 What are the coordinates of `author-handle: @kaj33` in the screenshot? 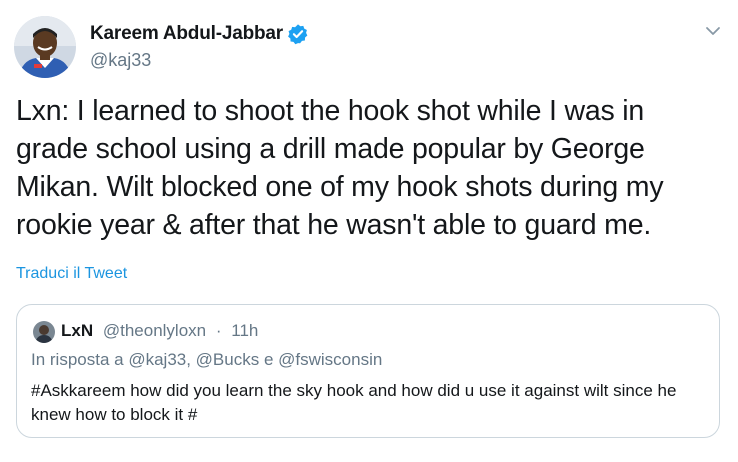 It's located at (120, 60).